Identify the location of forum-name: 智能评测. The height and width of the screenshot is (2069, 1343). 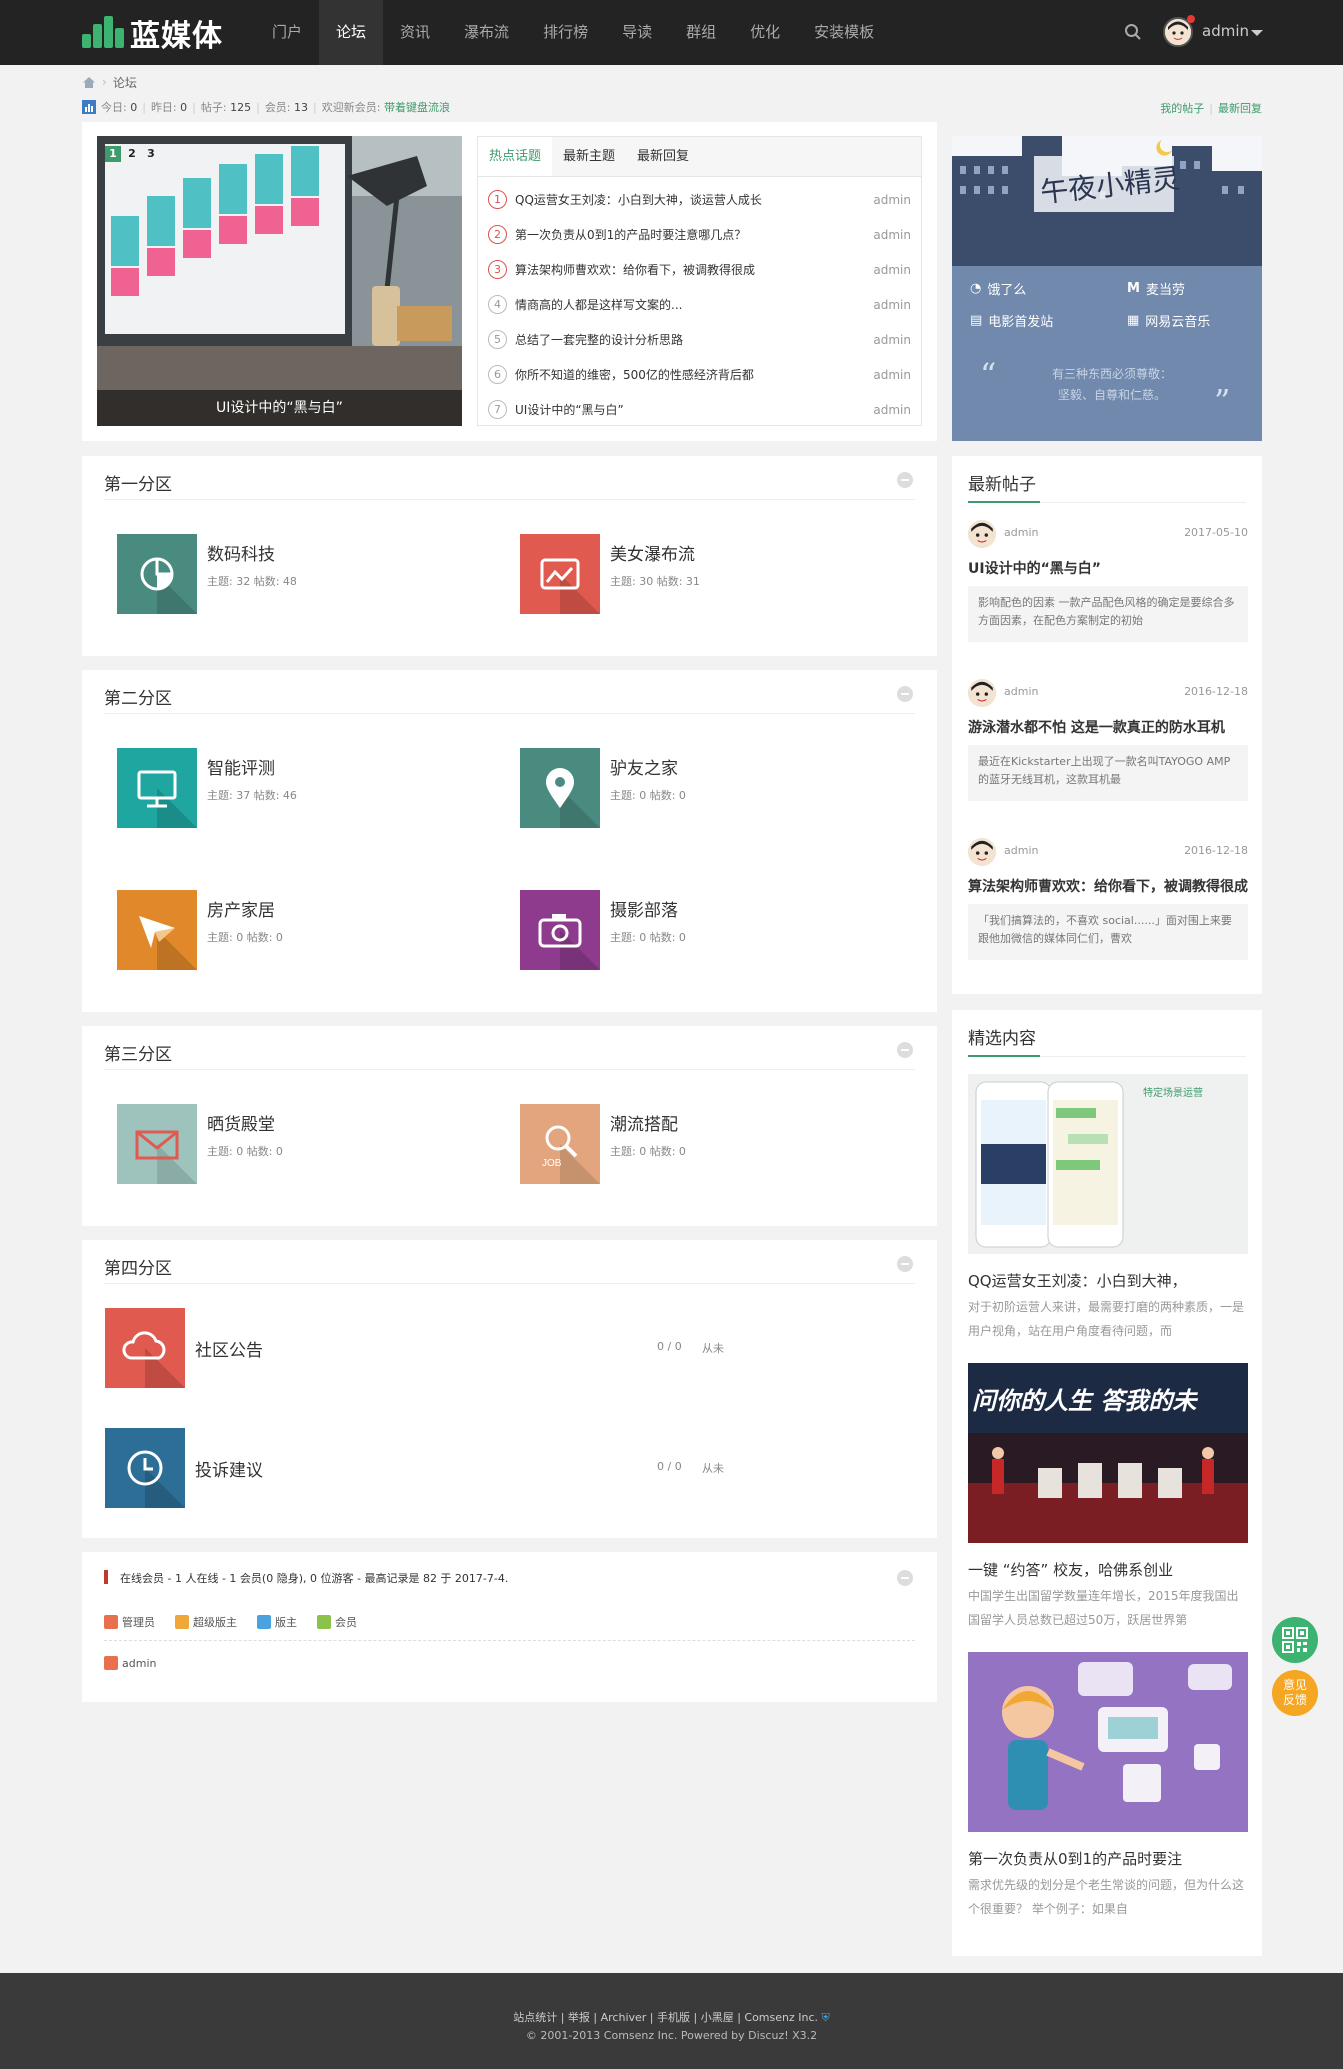
(252, 766).